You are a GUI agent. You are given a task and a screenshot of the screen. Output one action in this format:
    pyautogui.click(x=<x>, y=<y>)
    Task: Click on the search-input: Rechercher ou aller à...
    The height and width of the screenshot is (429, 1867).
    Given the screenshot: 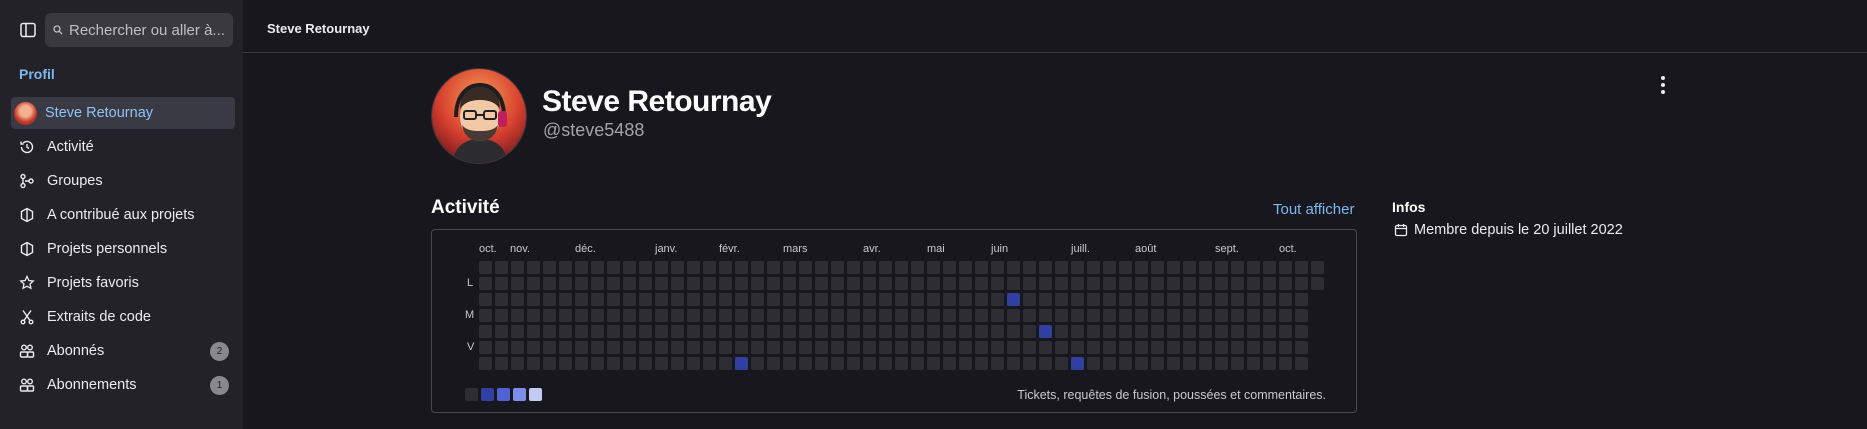 What is the action you would take?
    pyautogui.click(x=139, y=30)
    